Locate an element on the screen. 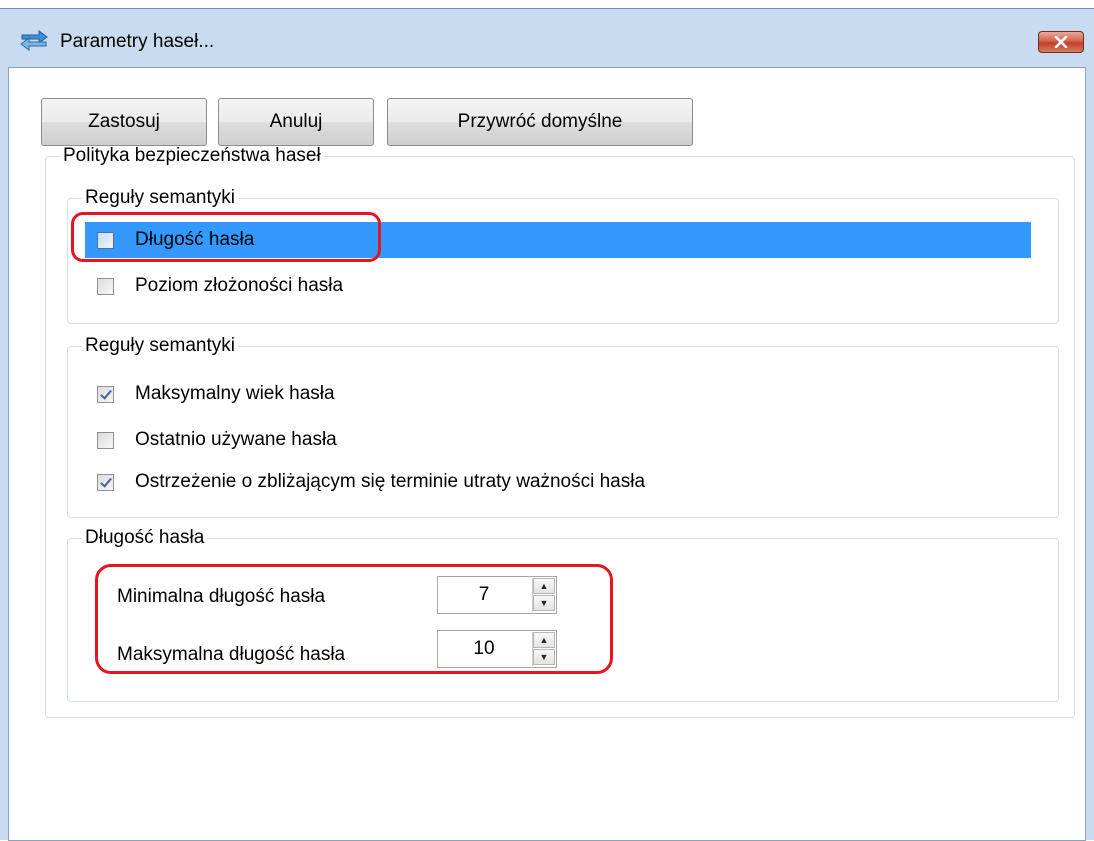 The height and width of the screenshot is (841, 1094). expiry-warning-checkbox is located at coordinates (105, 482).